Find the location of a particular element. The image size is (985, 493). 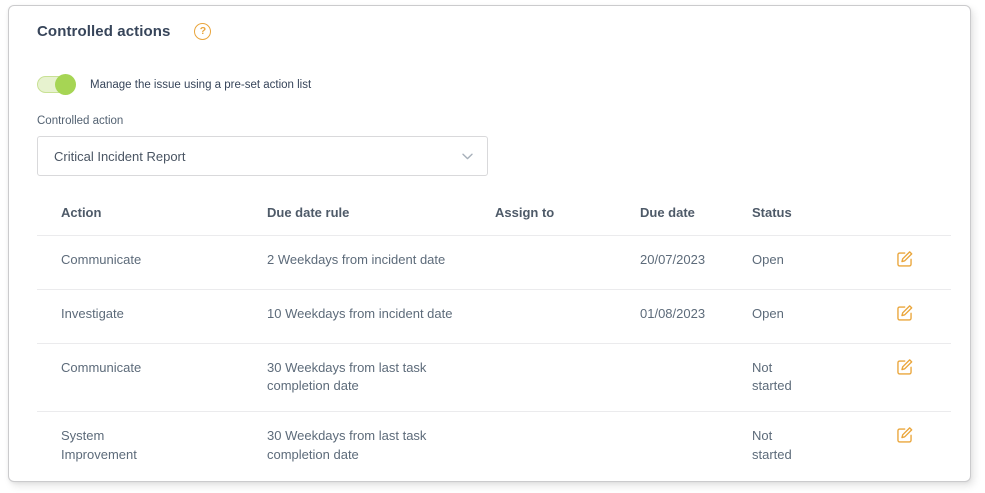

col-header-due-date: Due date is located at coordinates (696, 212).